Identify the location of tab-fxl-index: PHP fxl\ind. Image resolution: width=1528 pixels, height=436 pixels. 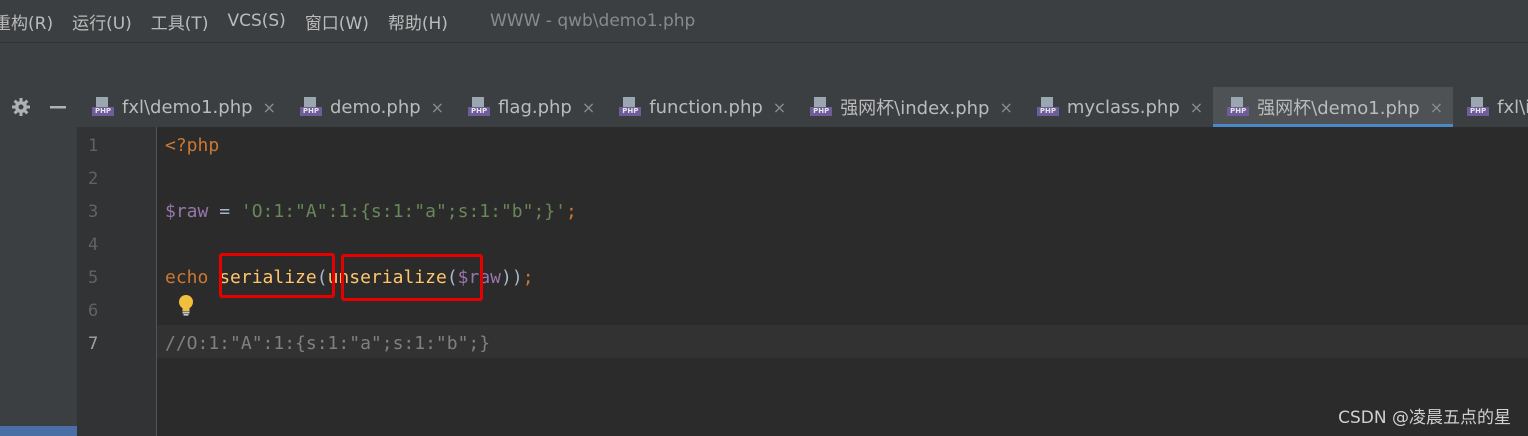
(1490, 107).